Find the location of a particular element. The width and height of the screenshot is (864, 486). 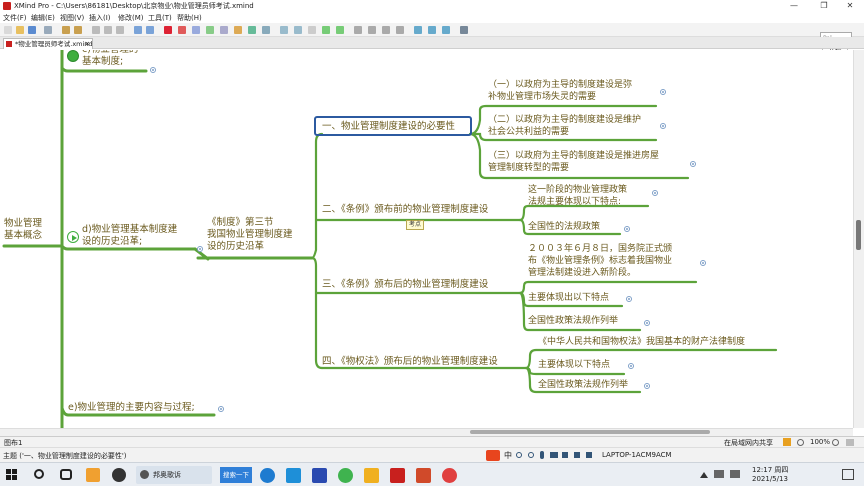

presentation-icon is located at coordinates (446, 30).